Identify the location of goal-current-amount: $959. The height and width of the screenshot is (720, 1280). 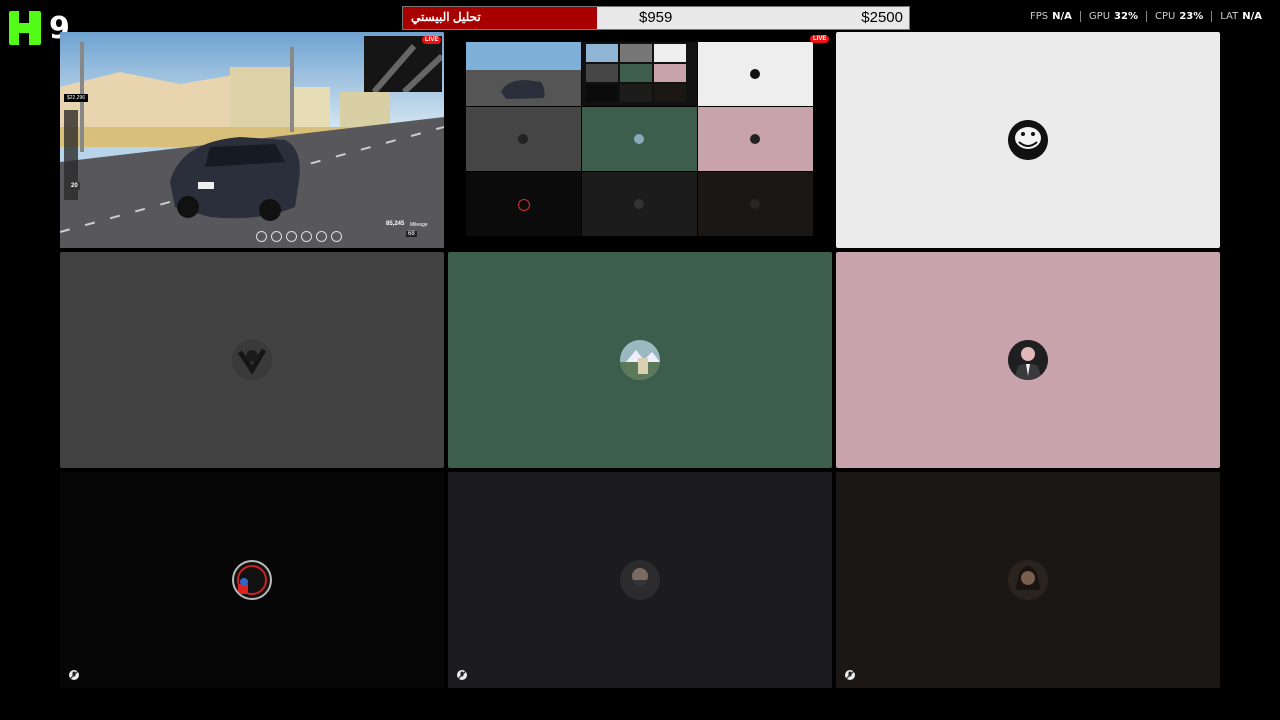
(656, 17).